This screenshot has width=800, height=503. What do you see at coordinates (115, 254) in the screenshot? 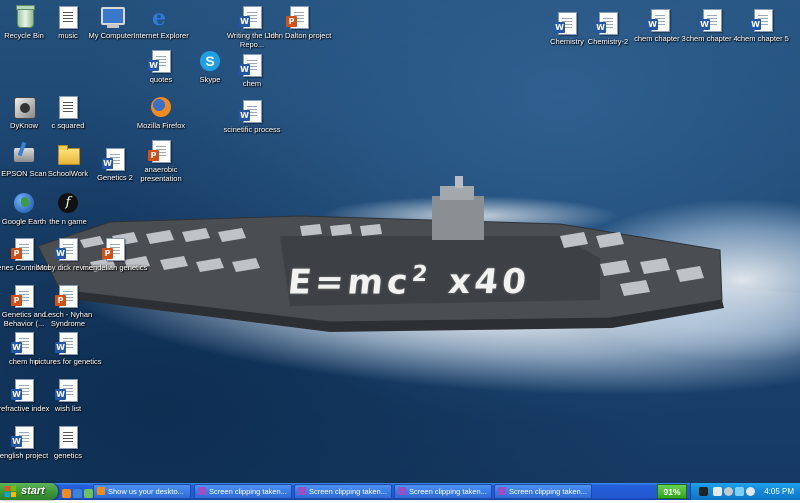
I see `desktop-icon-mendelian-genetics: P mendelian genetics` at bounding box center [115, 254].